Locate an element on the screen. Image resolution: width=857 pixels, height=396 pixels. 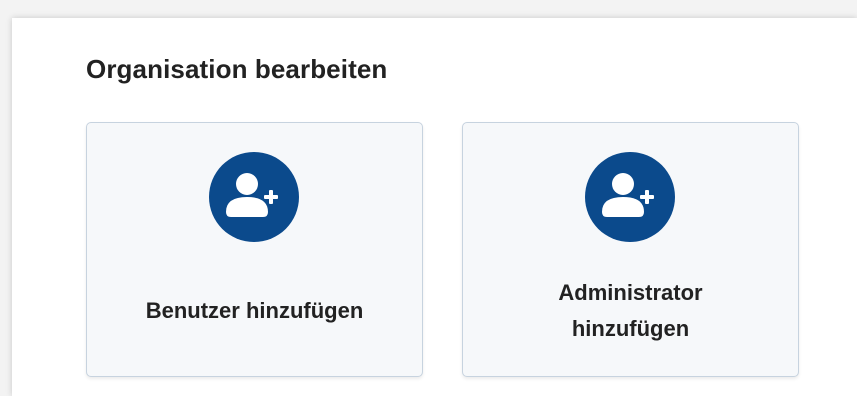
add-administrator-label: Administrator hinzufügen is located at coordinates (630, 311).